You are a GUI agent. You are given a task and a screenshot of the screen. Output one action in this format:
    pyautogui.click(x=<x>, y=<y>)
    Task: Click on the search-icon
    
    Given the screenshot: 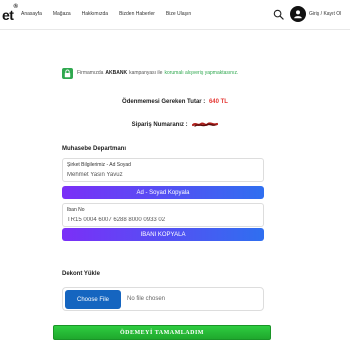 What is the action you would take?
    pyautogui.click(x=278, y=14)
    